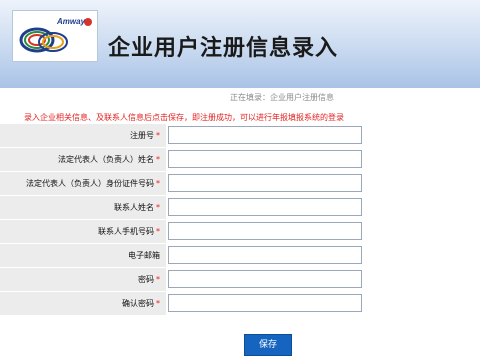 The width and height of the screenshot is (480, 360). I want to click on form-row-password: 密码 *, so click(240, 280).